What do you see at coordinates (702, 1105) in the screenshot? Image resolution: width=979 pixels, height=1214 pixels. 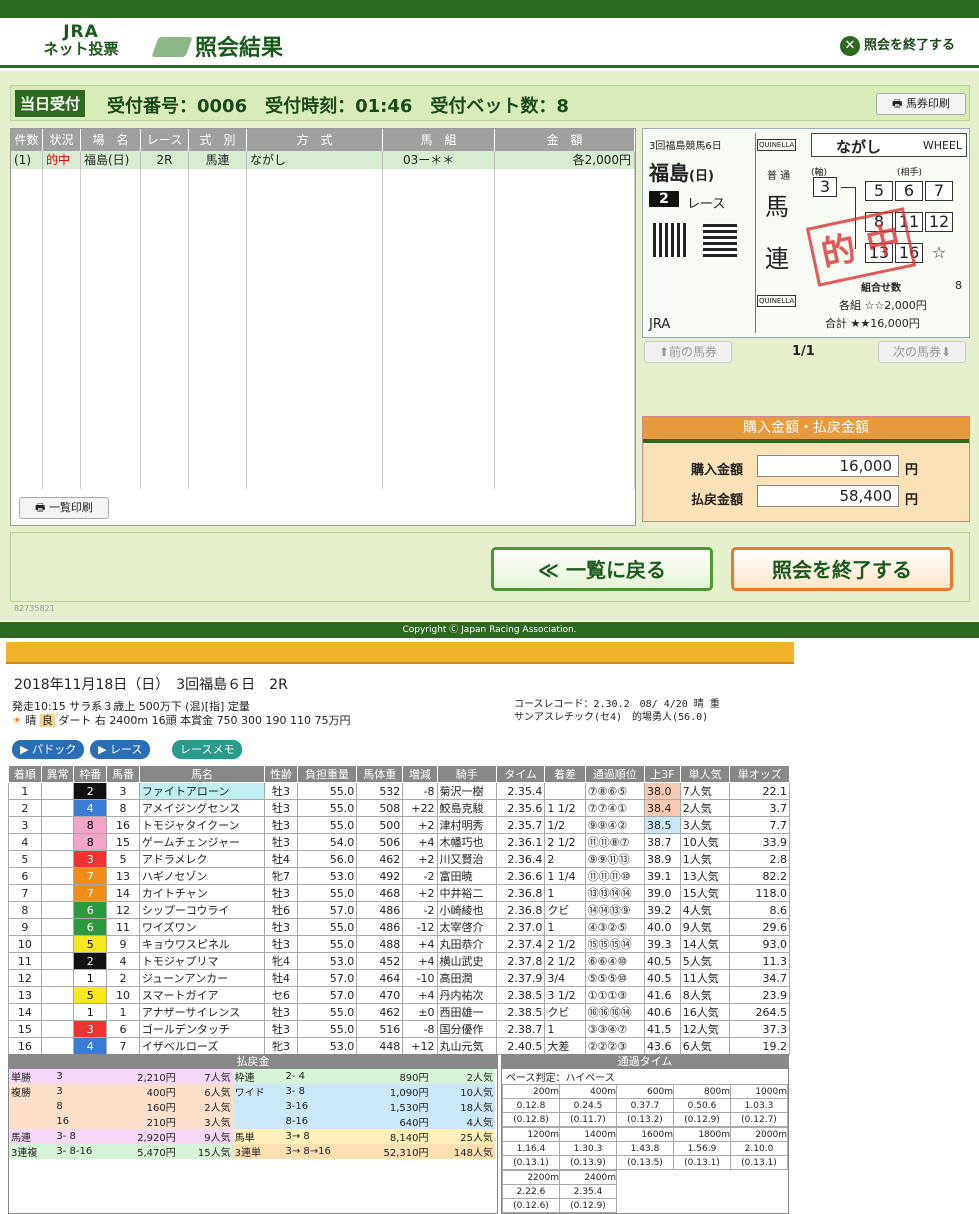 I see `passing-cell: 0.50.6` at bounding box center [702, 1105].